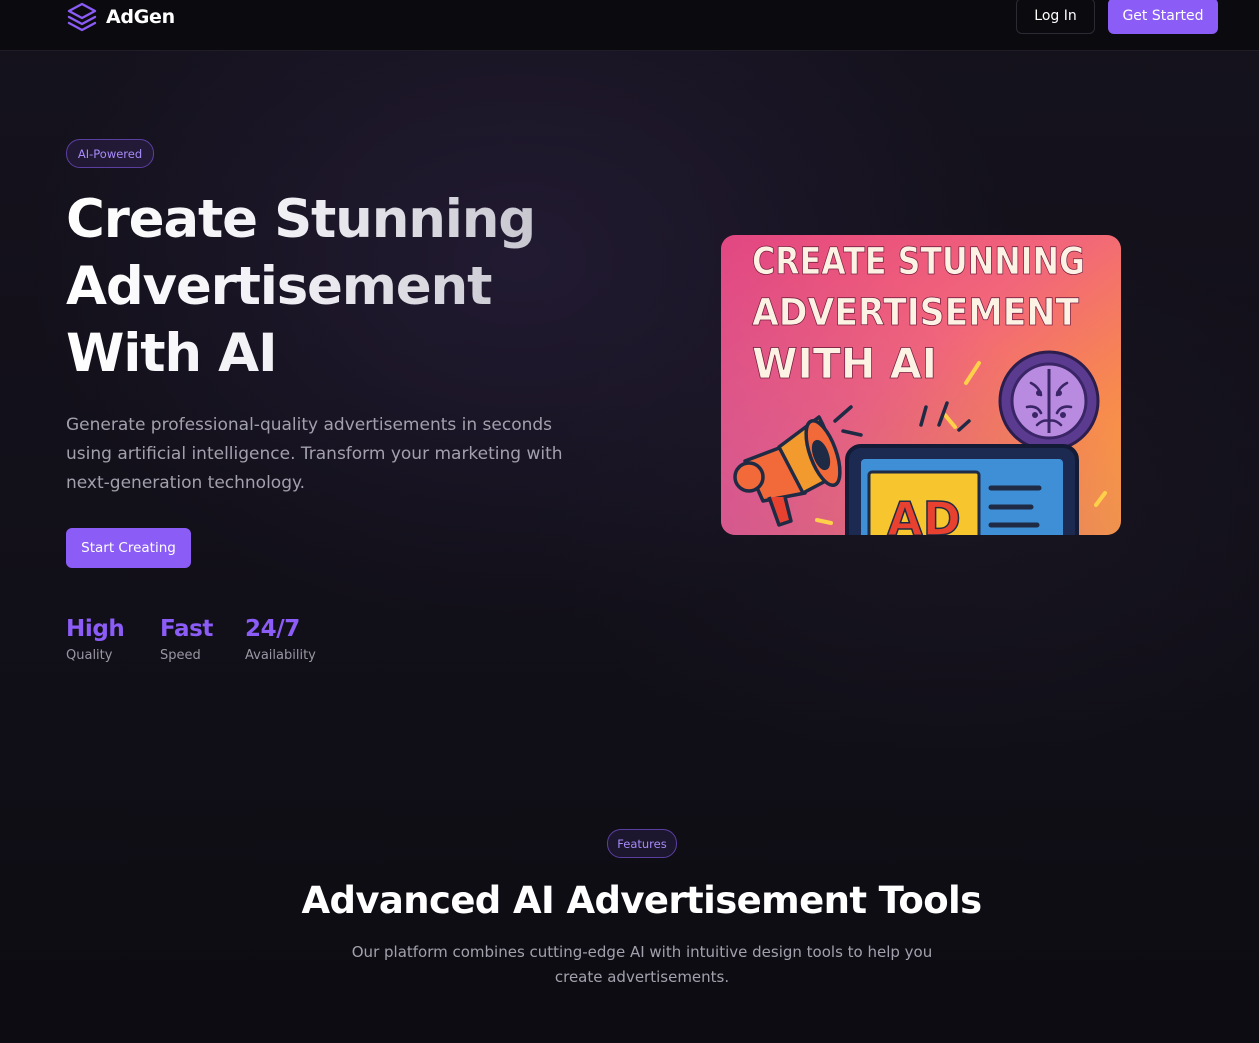 This screenshot has height=1043, width=1259. I want to click on stat-availability: 24/7 Availability, so click(280, 639).